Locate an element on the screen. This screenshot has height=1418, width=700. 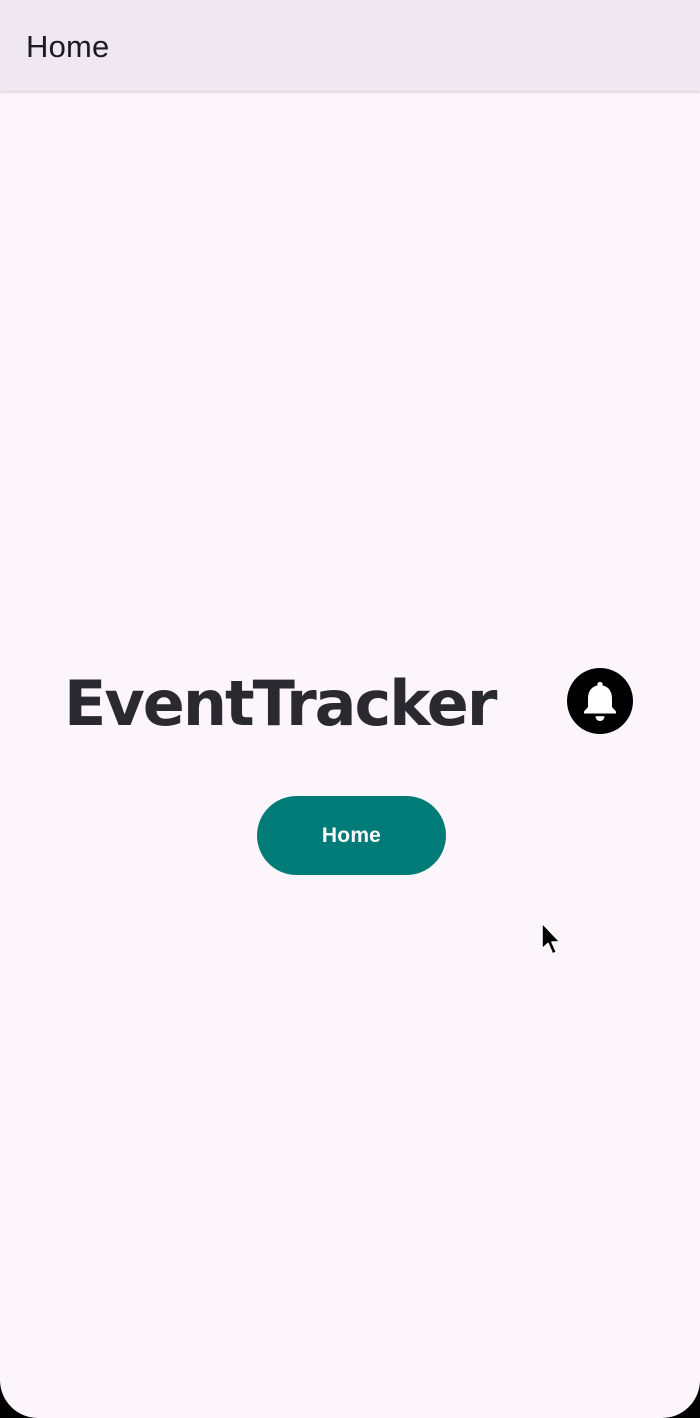
logo-text: EventTracker is located at coordinates (280, 703).